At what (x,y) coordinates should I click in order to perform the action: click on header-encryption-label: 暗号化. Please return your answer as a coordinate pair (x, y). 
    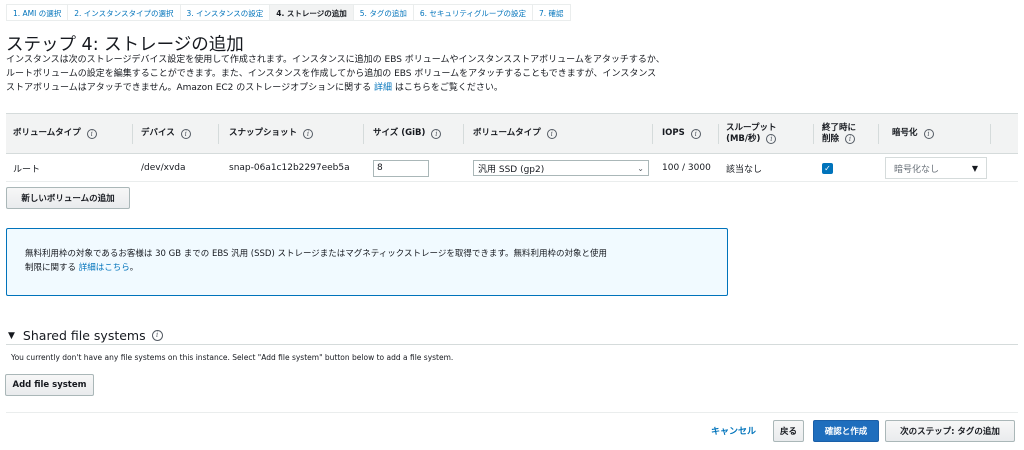
    Looking at the image, I should click on (905, 133).